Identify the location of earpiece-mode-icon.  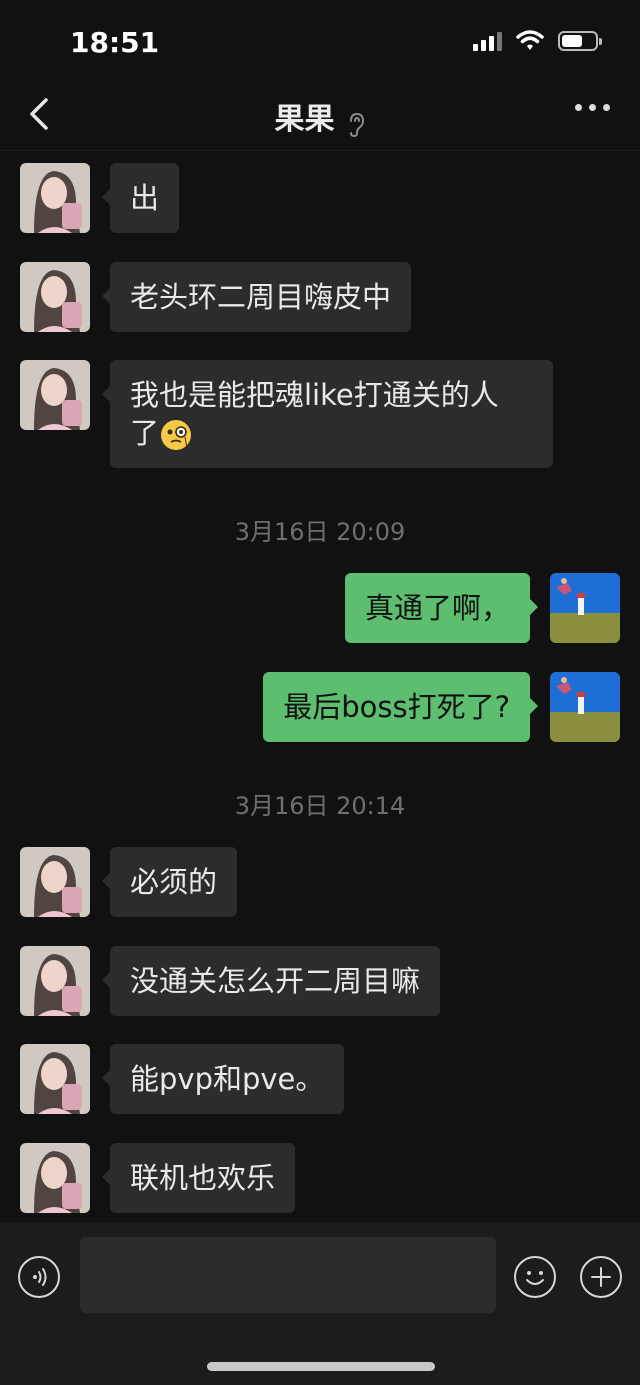
(356, 124).